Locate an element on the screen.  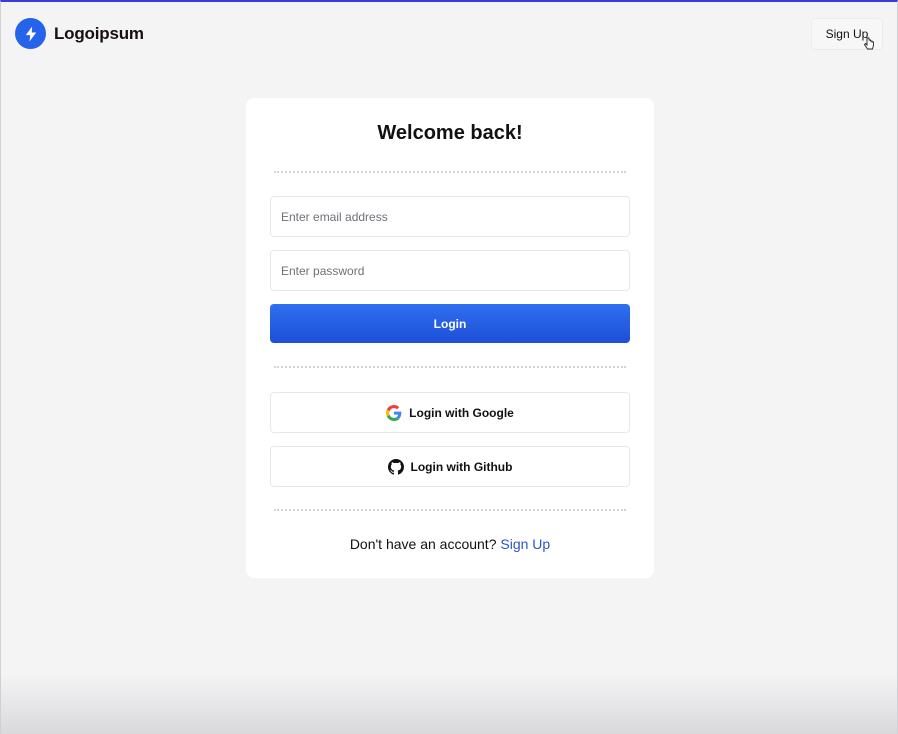
bottom-fade is located at coordinates (449, 704).